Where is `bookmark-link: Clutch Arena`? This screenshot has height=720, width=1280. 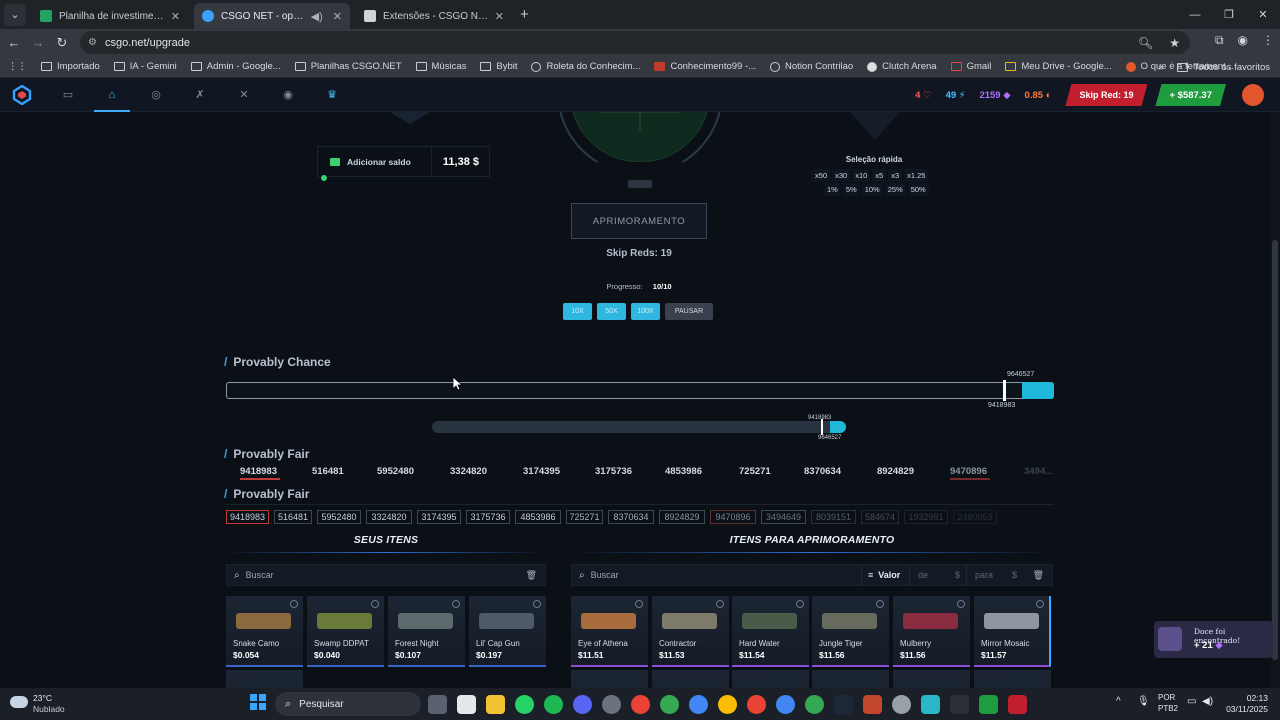 bookmark-link: Clutch Arena is located at coordinates (902, 66).